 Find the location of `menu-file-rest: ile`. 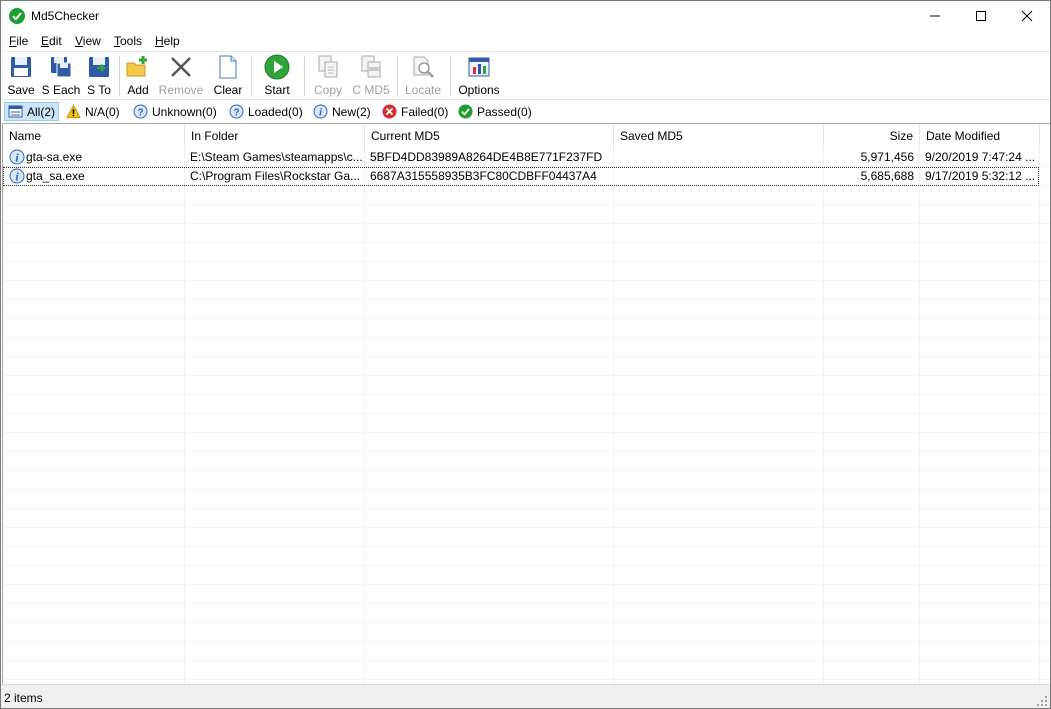

menu-file-rest: ile is located at coordinates (22, 41).